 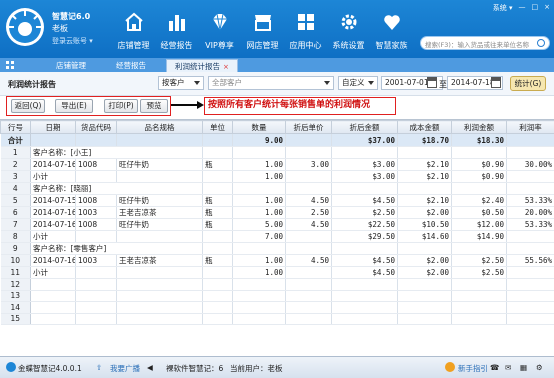 I want to click on nav-system-settings: 系统设置, so click(x=348, y=31).